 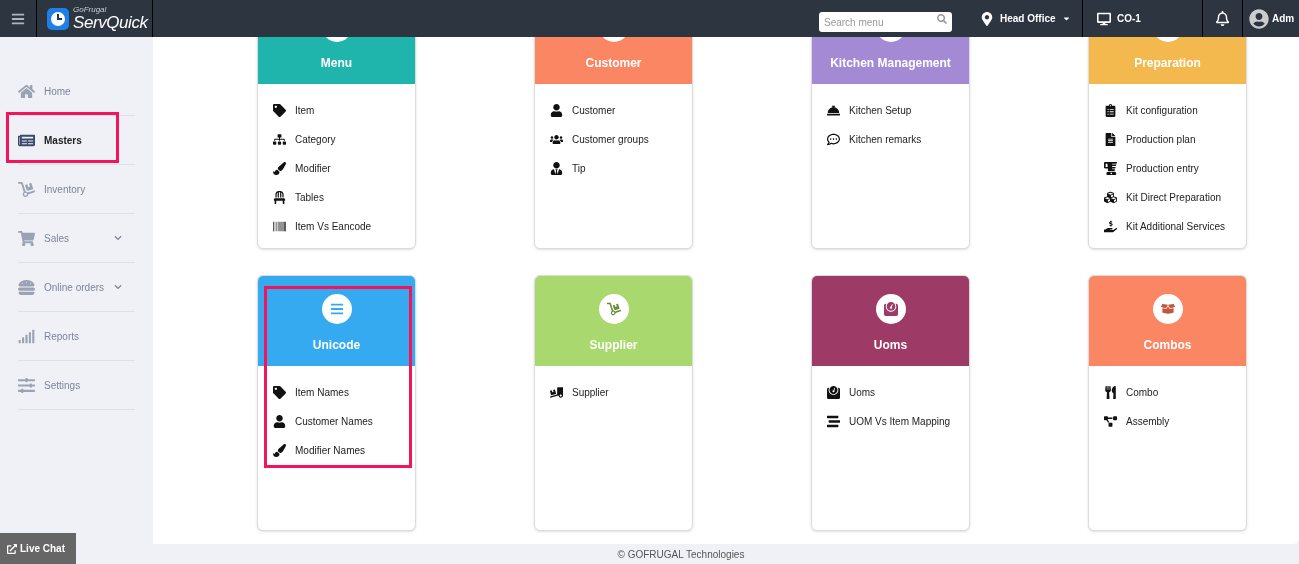 I want to click on card-title: Kitchen Management, so click(x=890, y=63).